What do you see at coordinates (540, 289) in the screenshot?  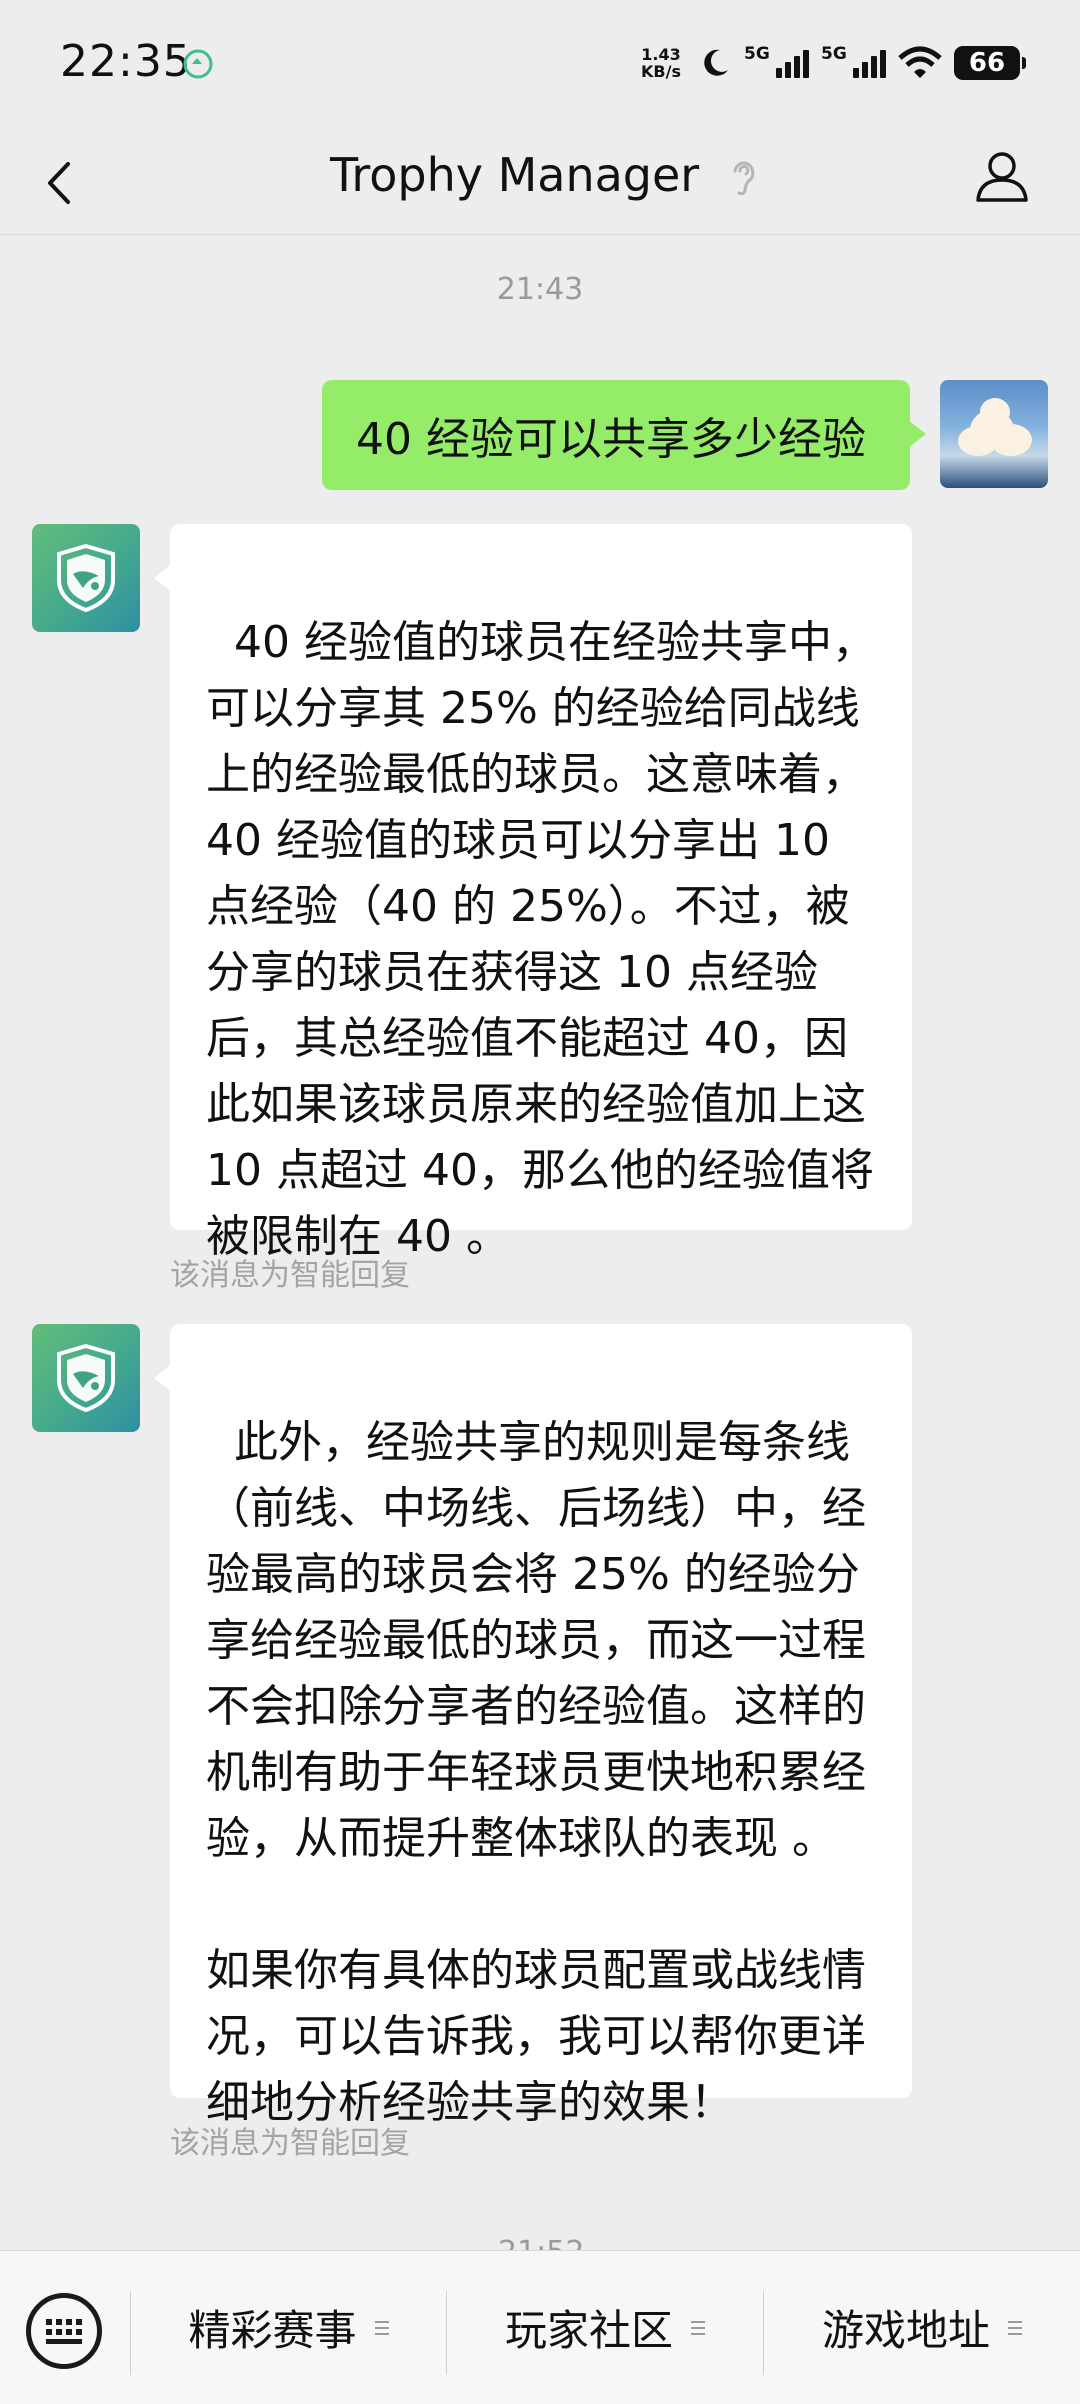 I see `message-timestamp: 21:43` at bounding box center [540, 289].